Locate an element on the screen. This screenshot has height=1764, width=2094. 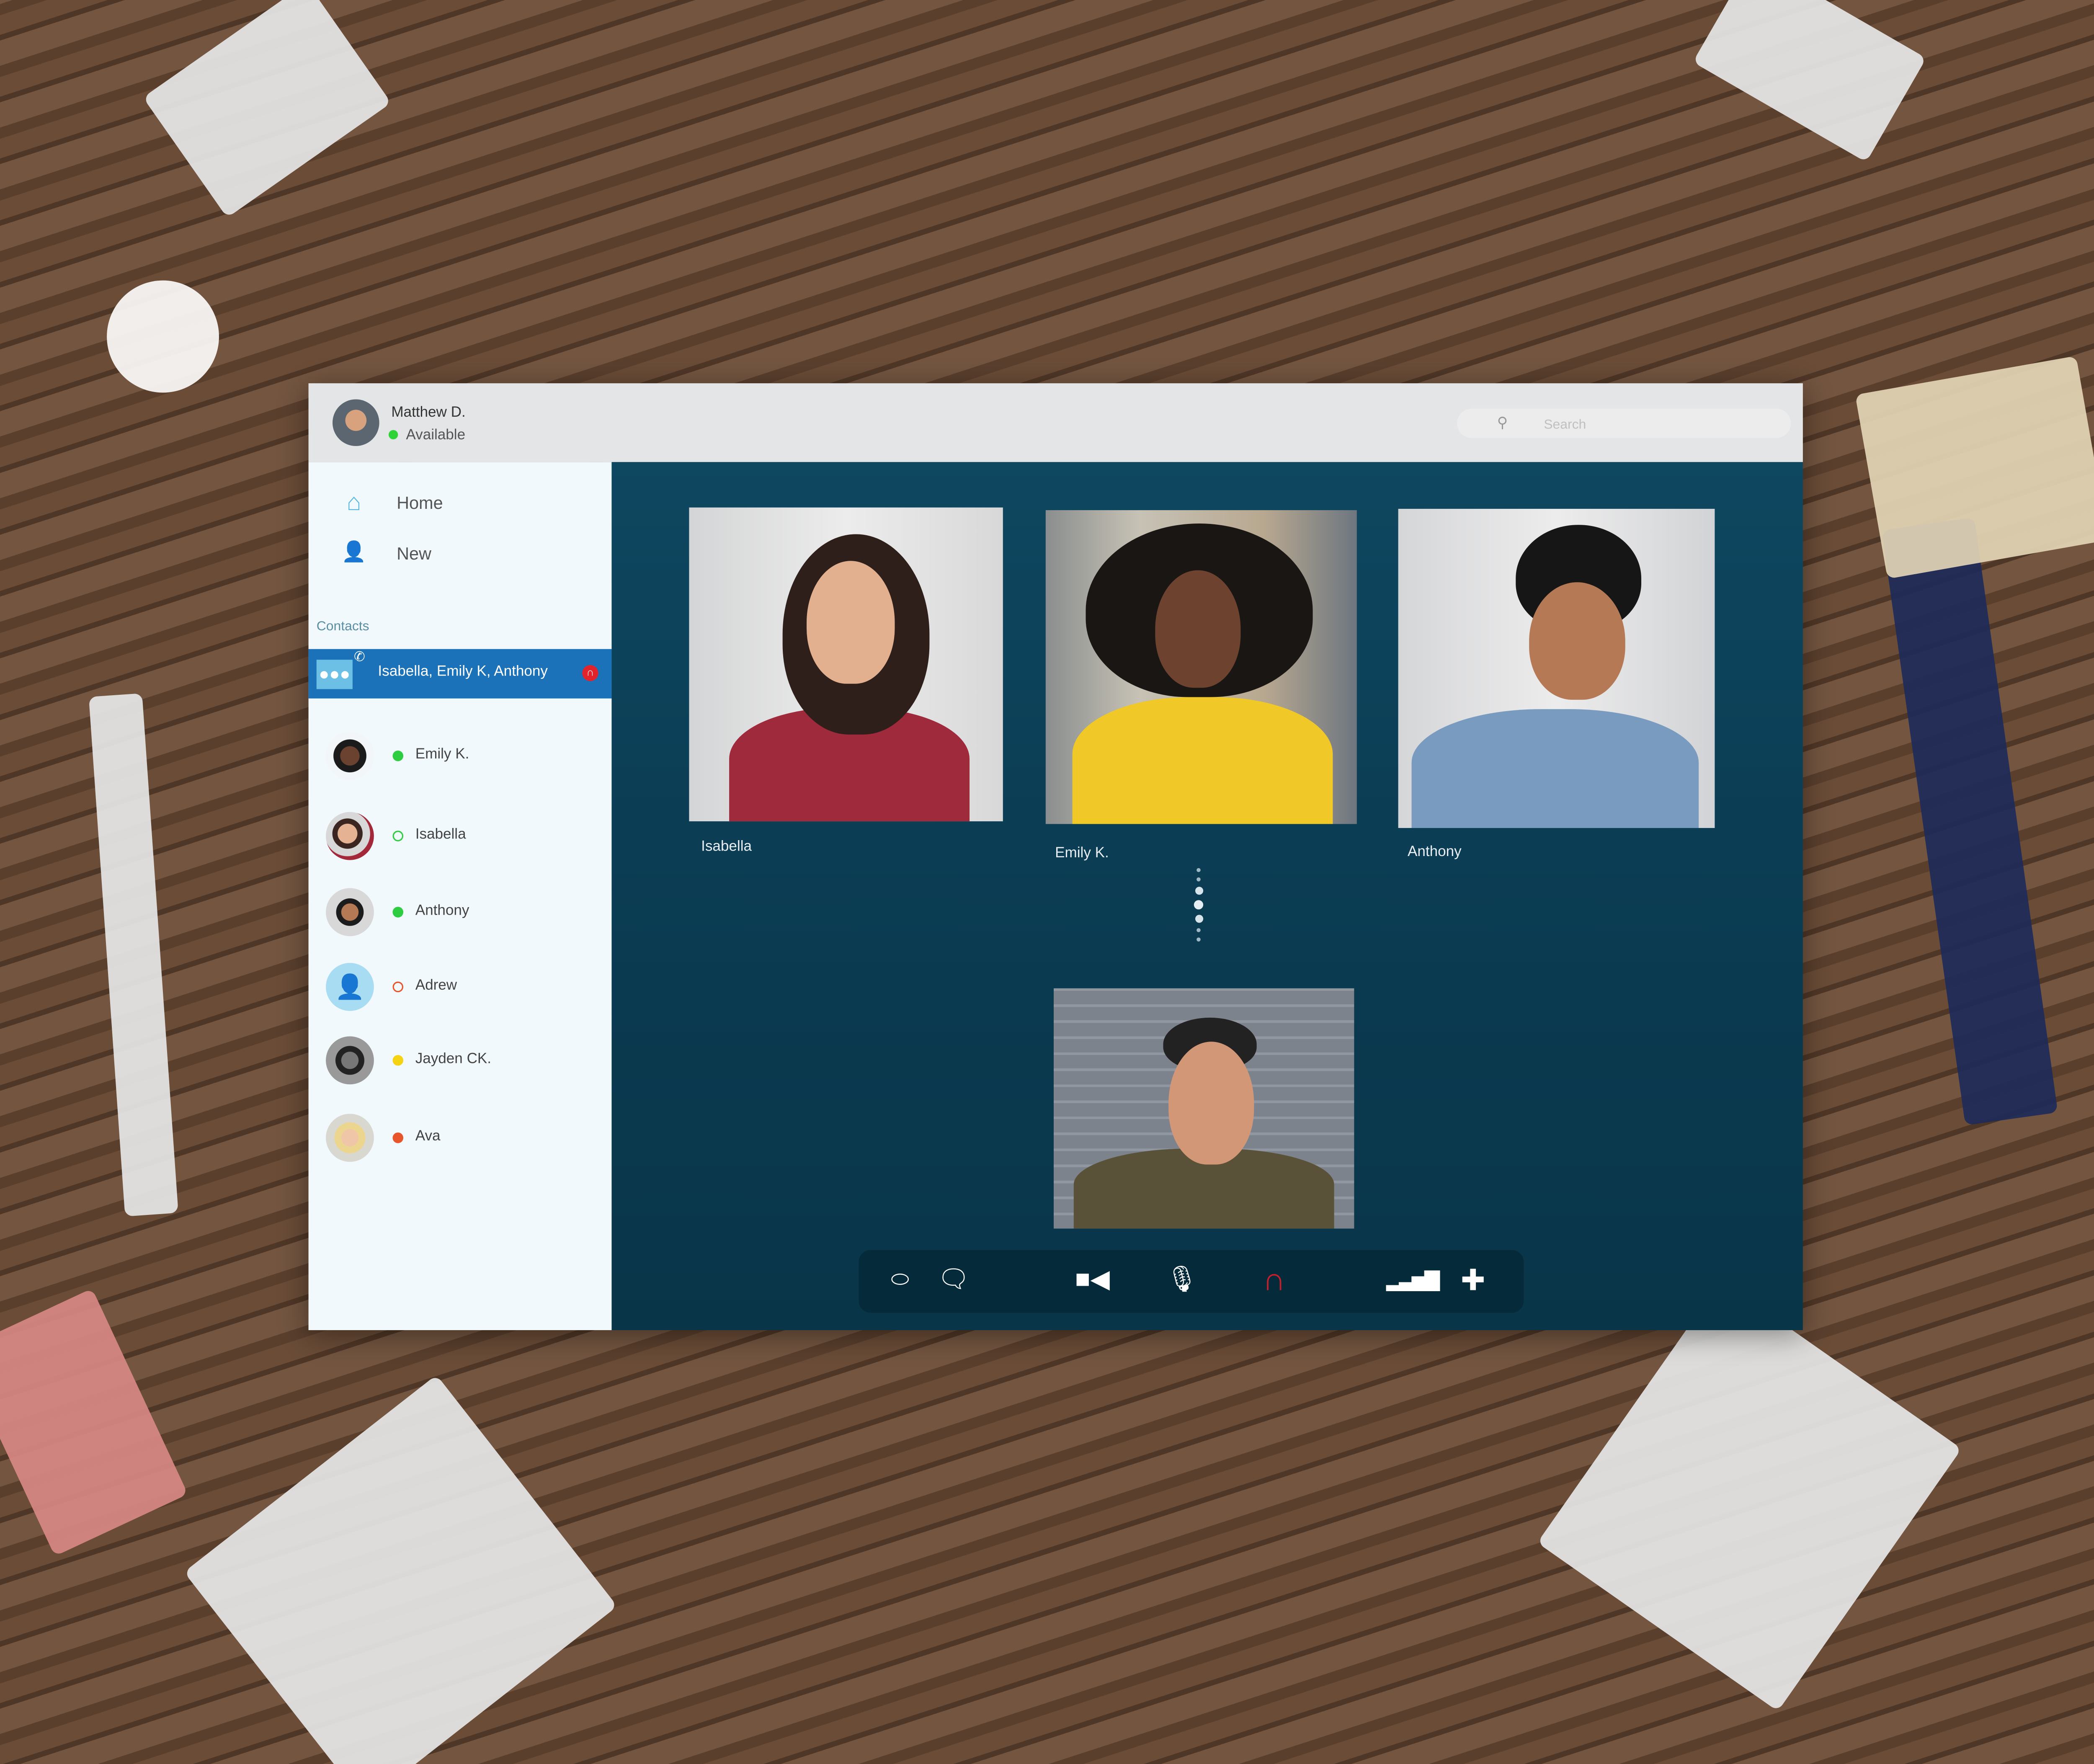
add-user-icon: 👤 is located at coordinates (353, 552).